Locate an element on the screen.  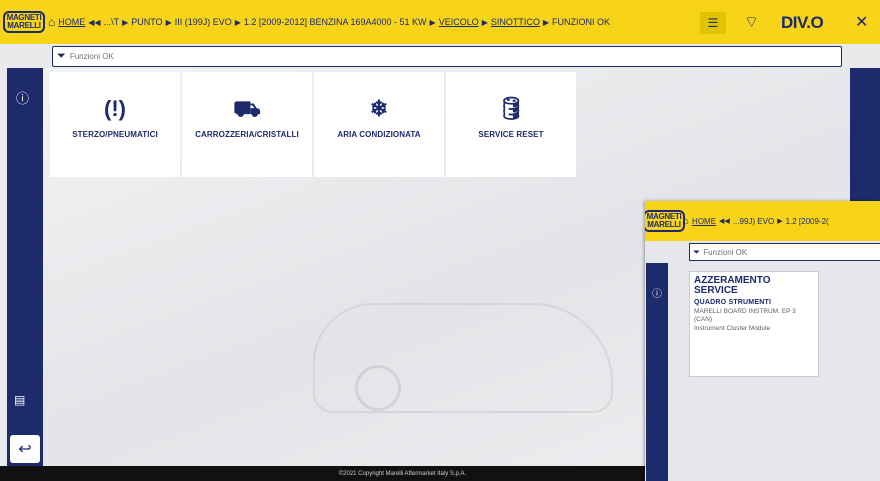
tile-sterzo-pneumatici: (!) STERZO/PNEUMATICI is located at coordinates (115, 124).